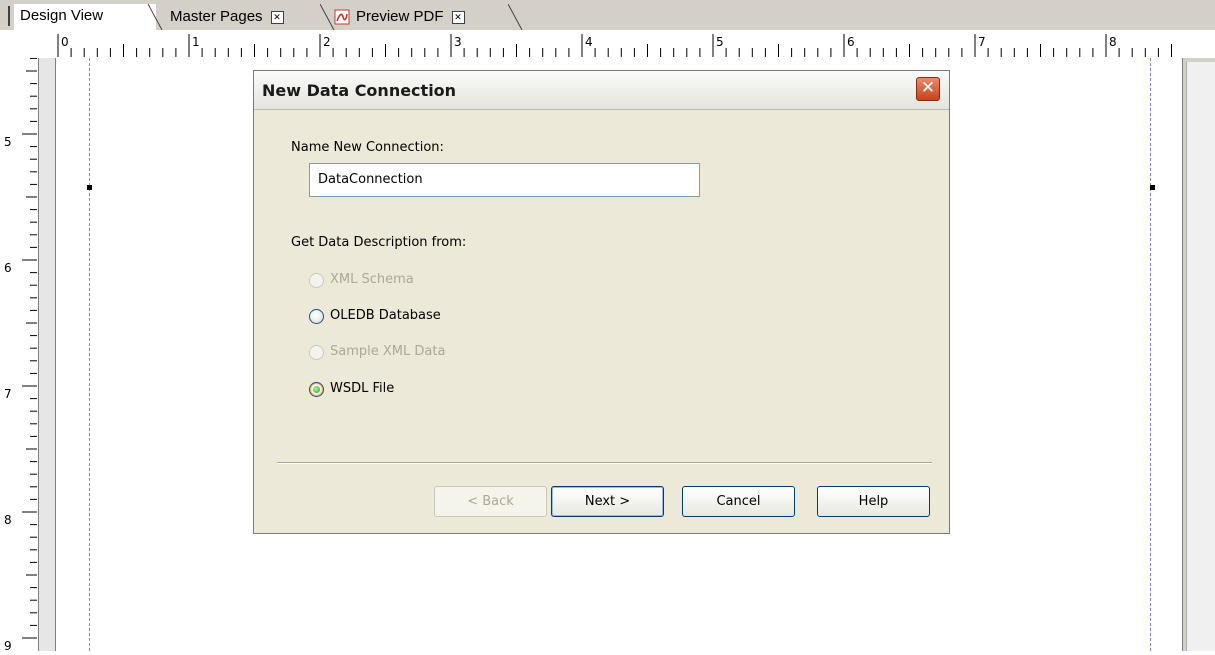 The height and width of the screenshot is (655, 1215). Describe the element at coordinates (738, 501) in the screenshot. I see `cancel-button: Cancel` at that location.